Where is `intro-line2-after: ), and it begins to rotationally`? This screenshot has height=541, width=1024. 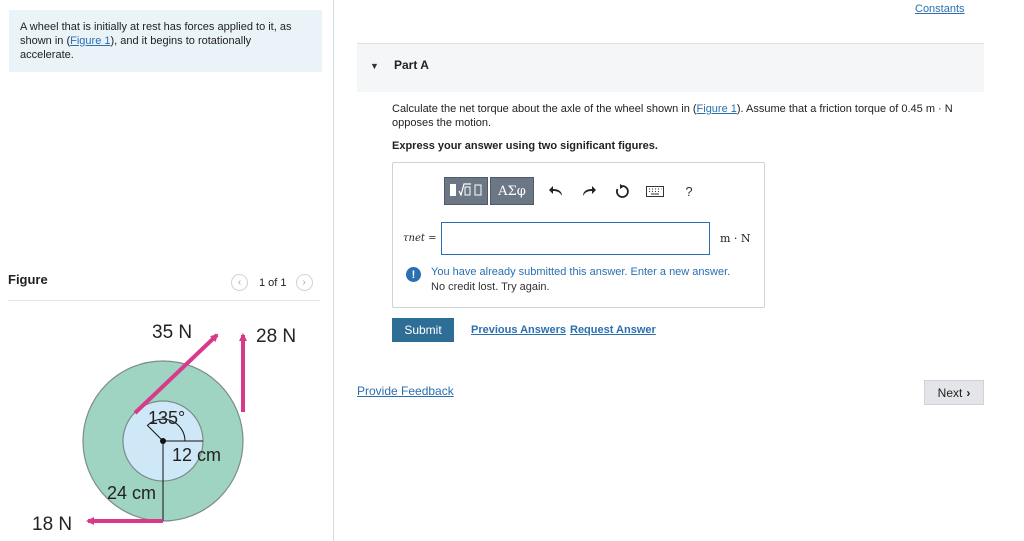 intro-line2-after: ), and it begins to rotationally is located at coordinates (181, 41).